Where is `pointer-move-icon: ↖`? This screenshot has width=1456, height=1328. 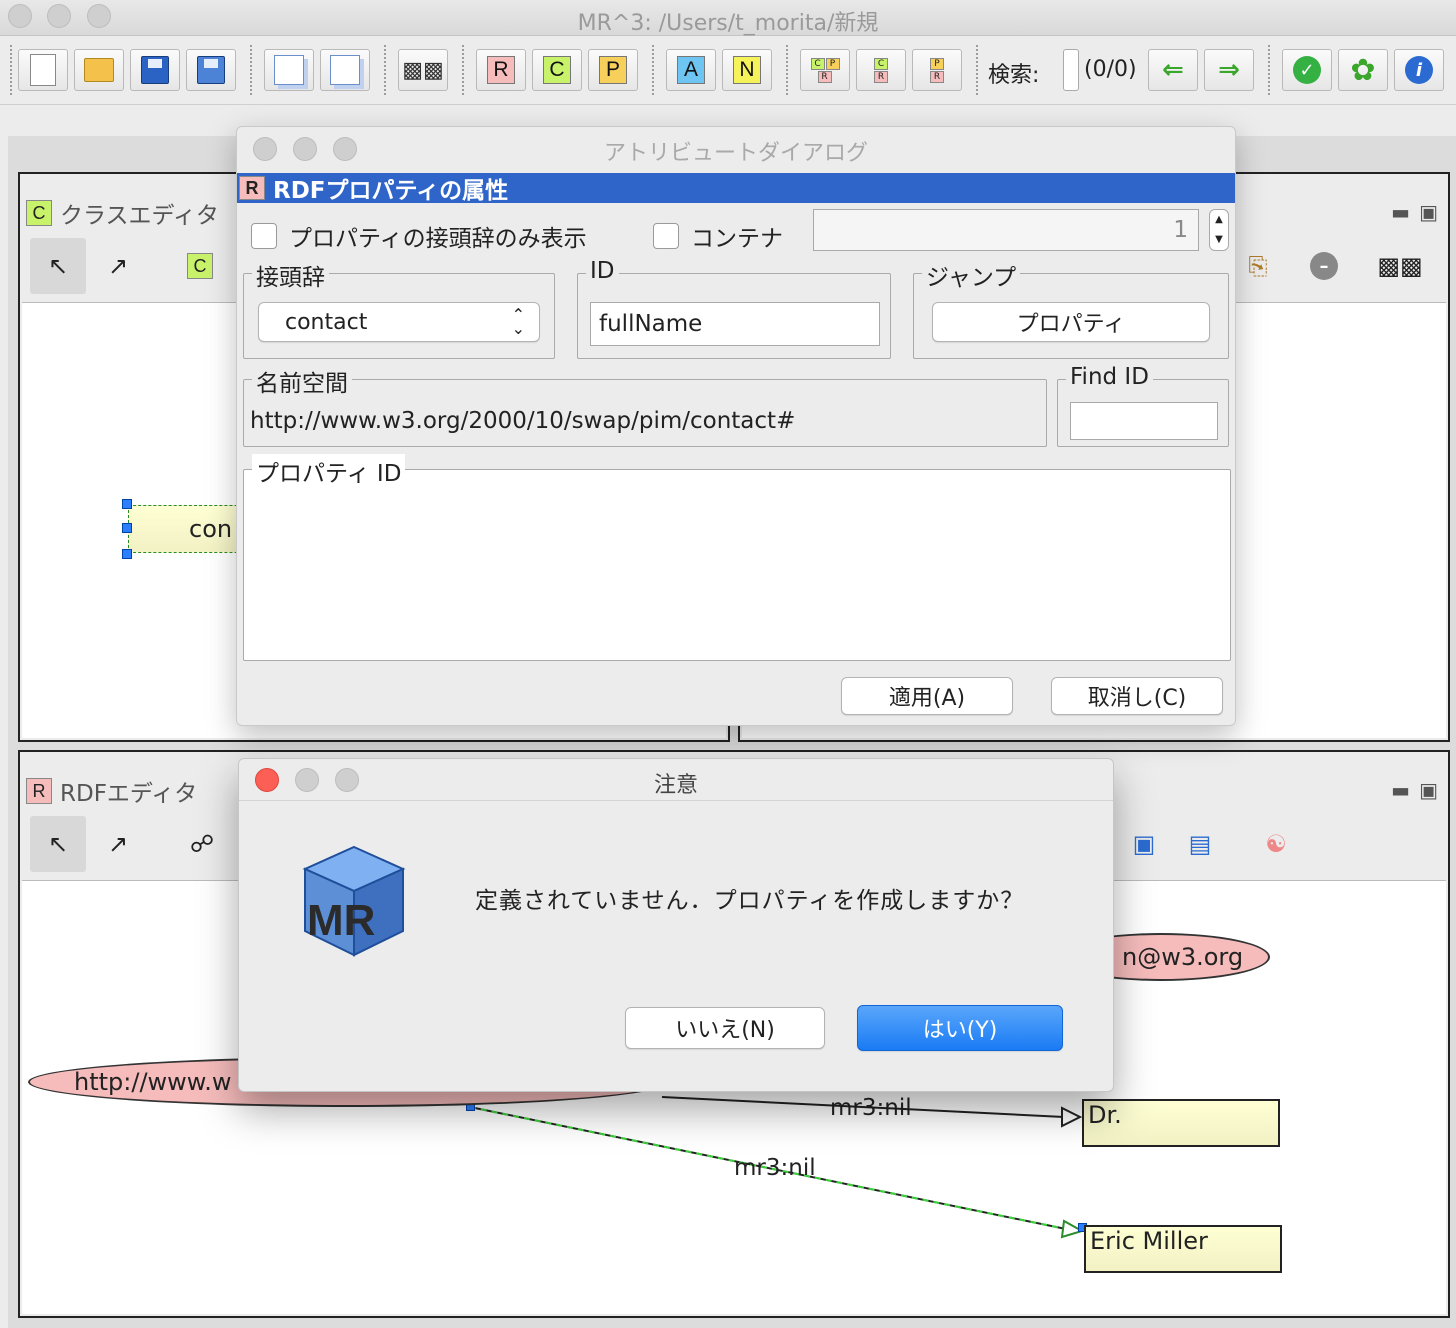 pointer-move-icon: ↖ is located at coordinates (58, 844).